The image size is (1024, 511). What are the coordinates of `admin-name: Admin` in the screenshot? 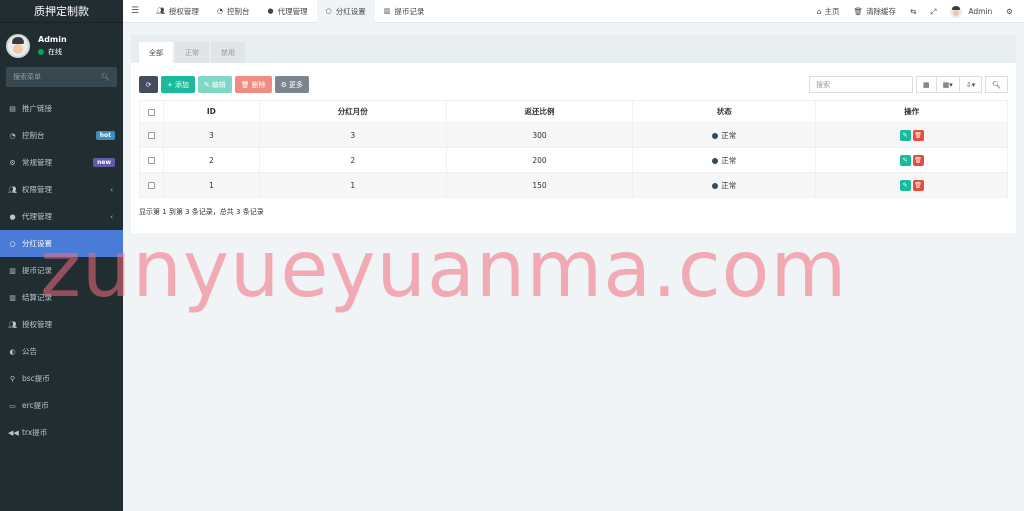 It's located at (980, 11).